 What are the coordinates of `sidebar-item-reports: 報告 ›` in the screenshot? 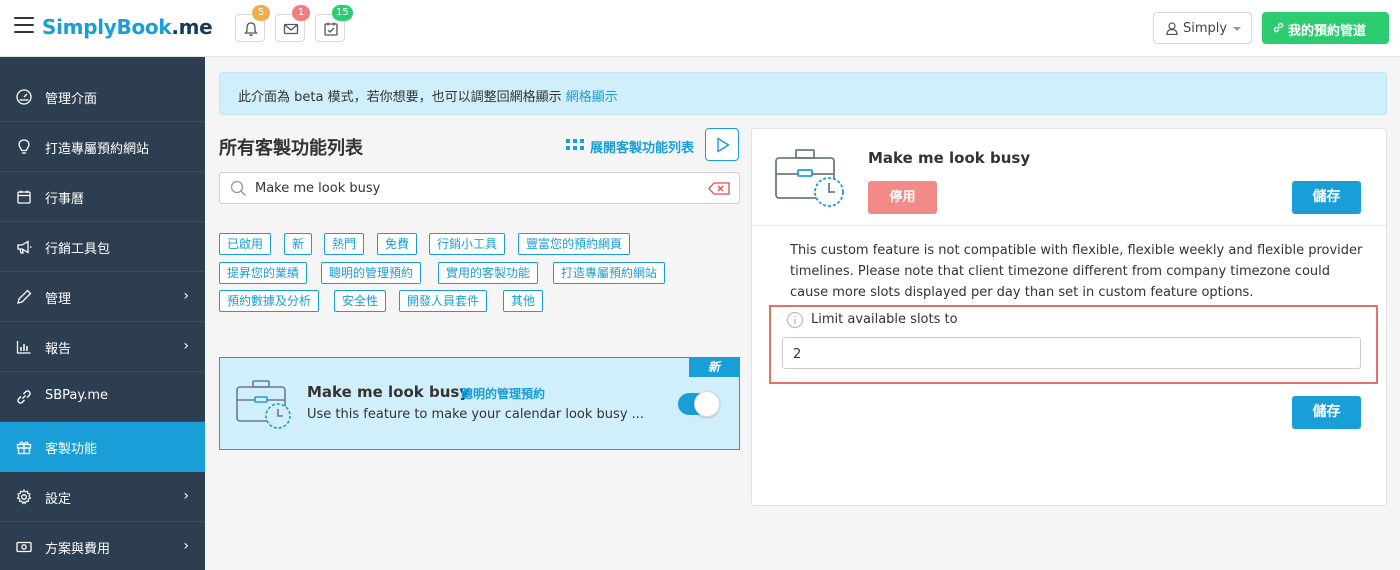 It's located at (102, 347).